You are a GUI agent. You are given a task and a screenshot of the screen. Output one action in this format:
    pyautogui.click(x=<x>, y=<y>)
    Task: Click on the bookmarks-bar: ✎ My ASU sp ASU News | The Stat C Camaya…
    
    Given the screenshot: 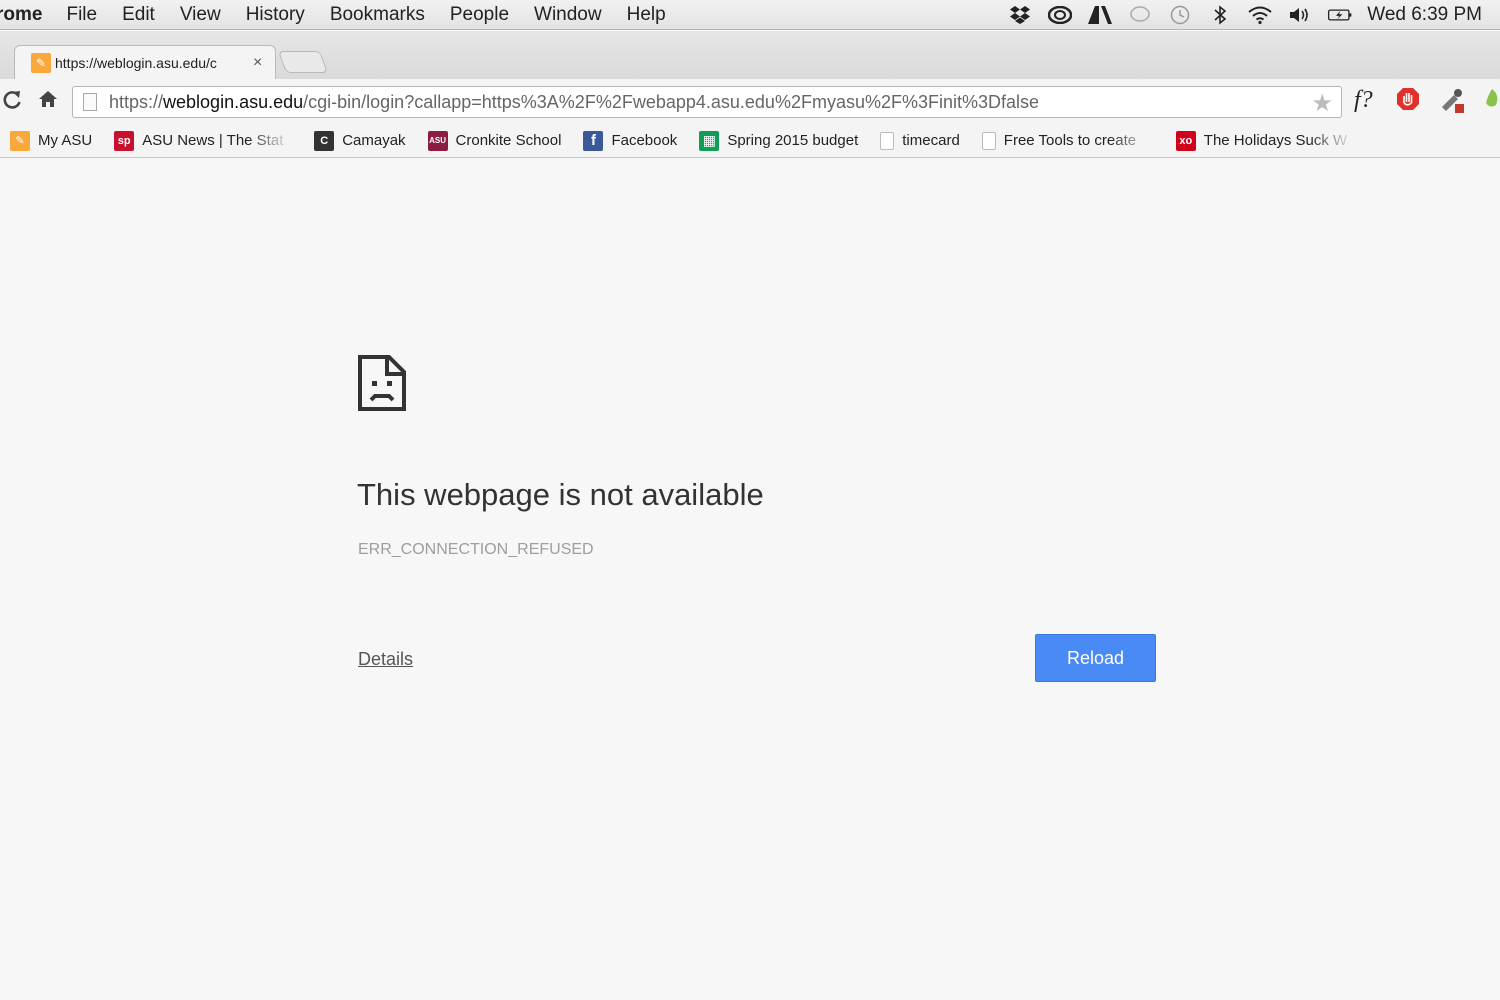 What is the action you would take?
    pyautogui.click(x=750, y=141)
    